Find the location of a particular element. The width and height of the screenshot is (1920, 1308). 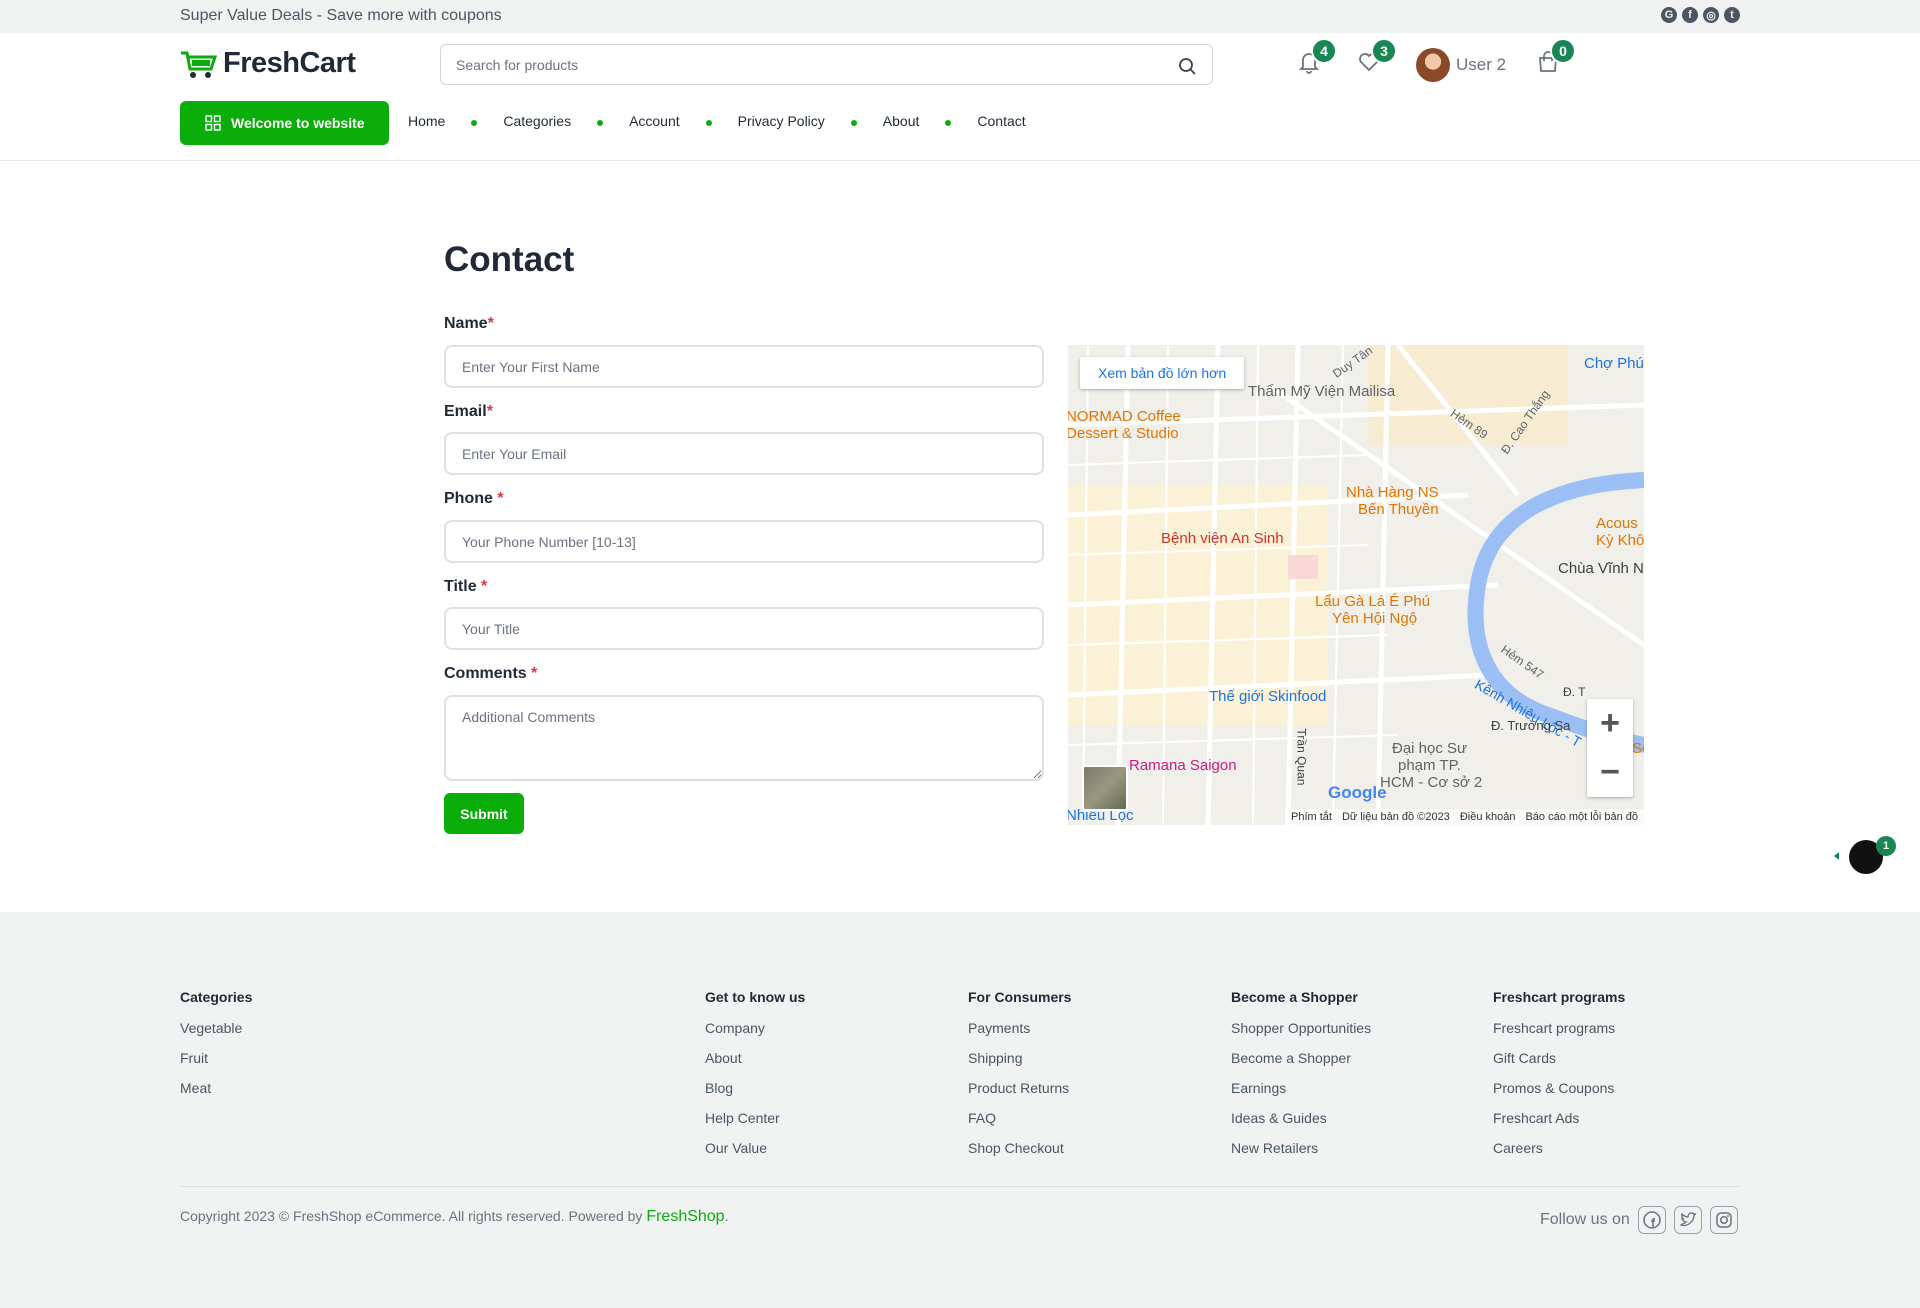

satellite-toggle is located at coordinates (1105, 788).